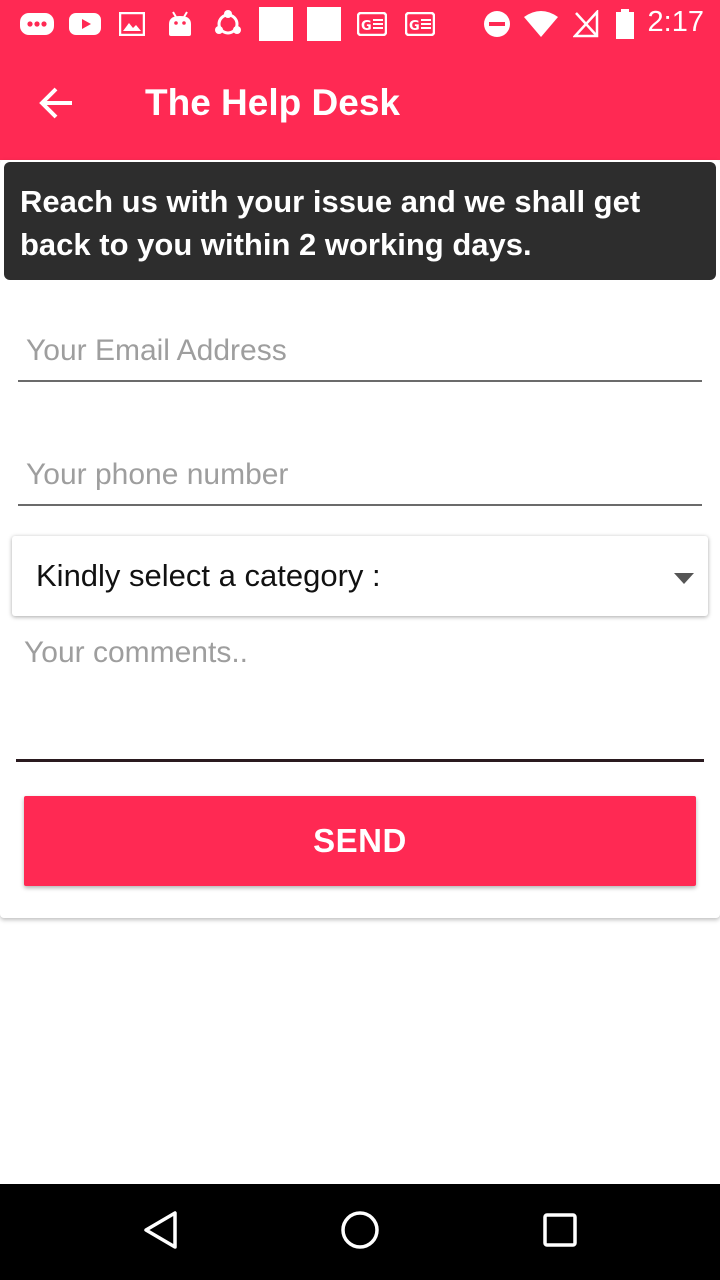 The height and width of the screenshot is (1280, 720). What do you see at coordinates (360, 352) in the screenshot?
I see `email-field` at bounding box center [360, 352].